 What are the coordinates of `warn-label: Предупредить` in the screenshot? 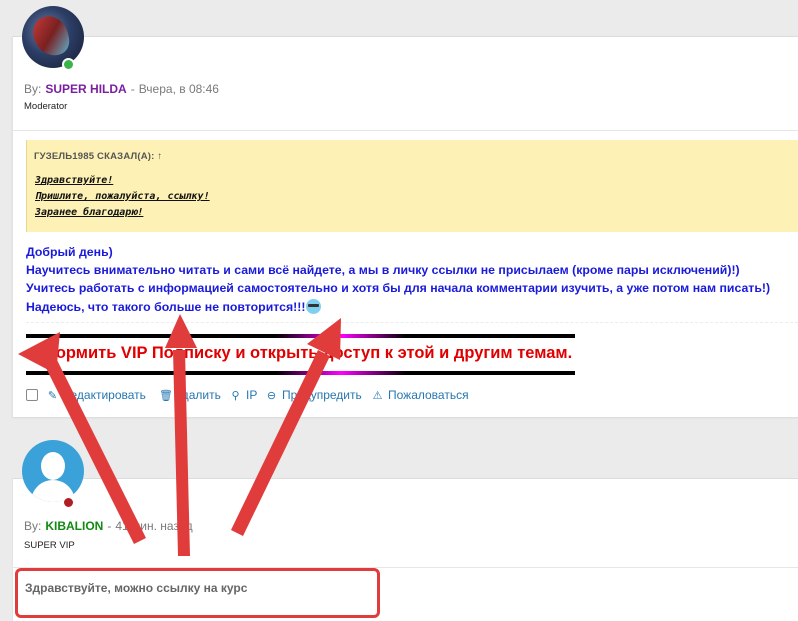 It's located at (322, 395).